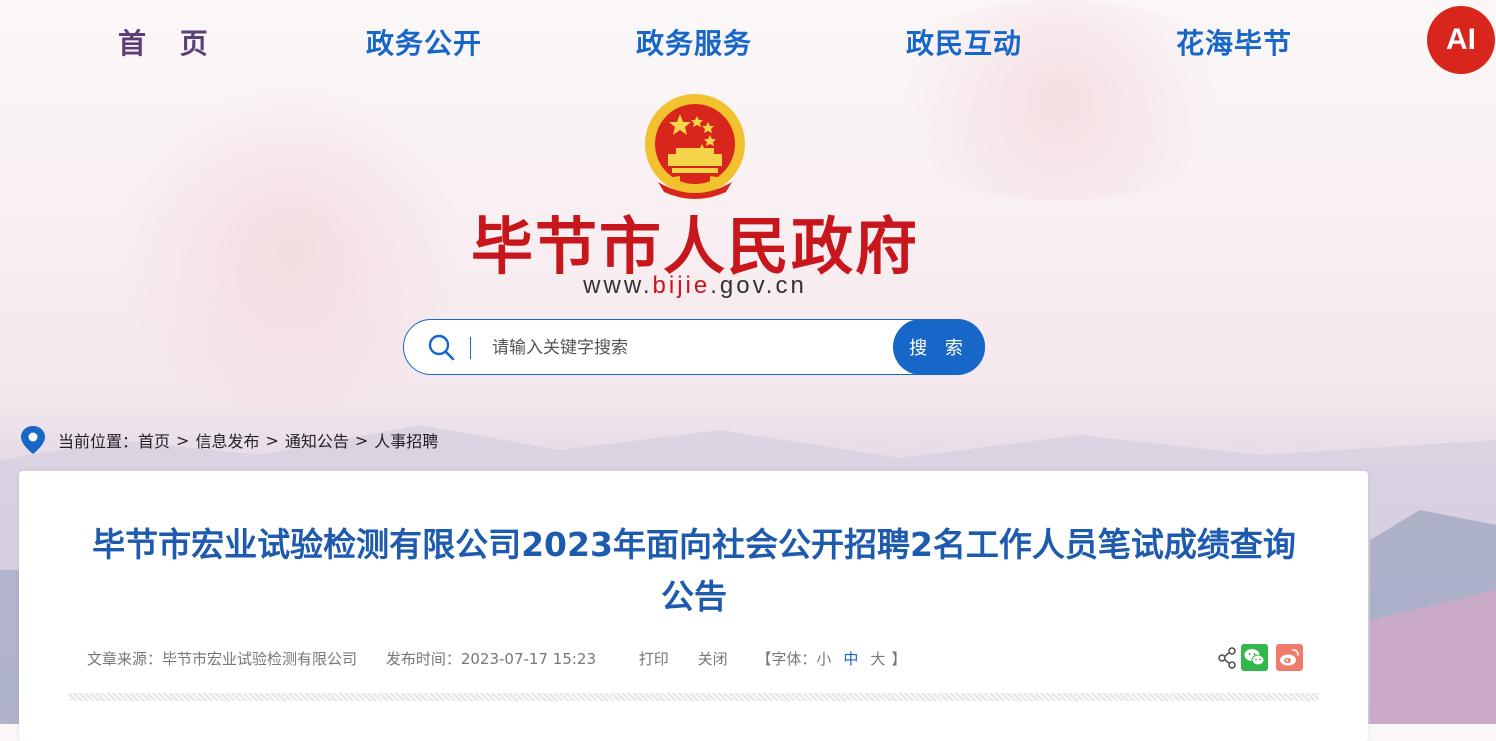  Describe the element at coordinates (695, 146) in the screenshot. I see `national-emblem-icon` at that location.